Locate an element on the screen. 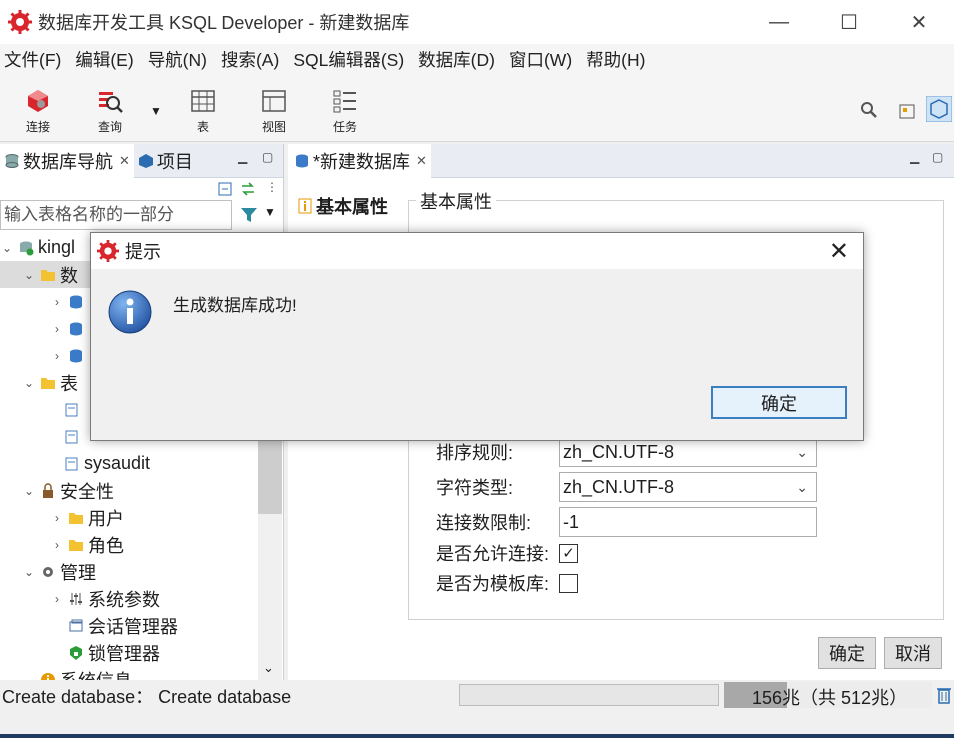  view-button: 视图 is located at coordinates (274, 111).